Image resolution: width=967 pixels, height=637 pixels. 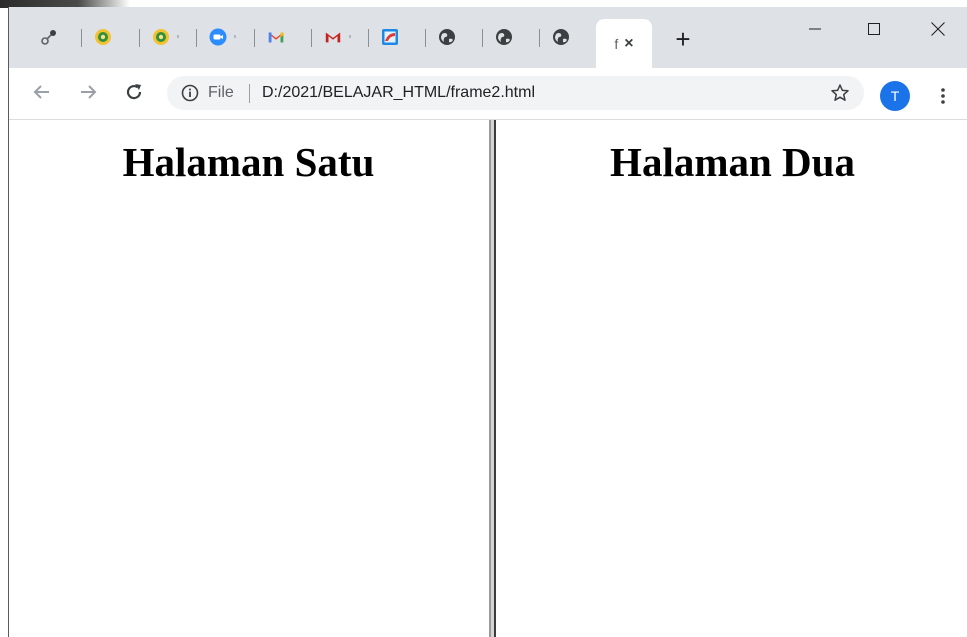 I want to click on tab-close-icon: ×, so click(x=628, y=44).